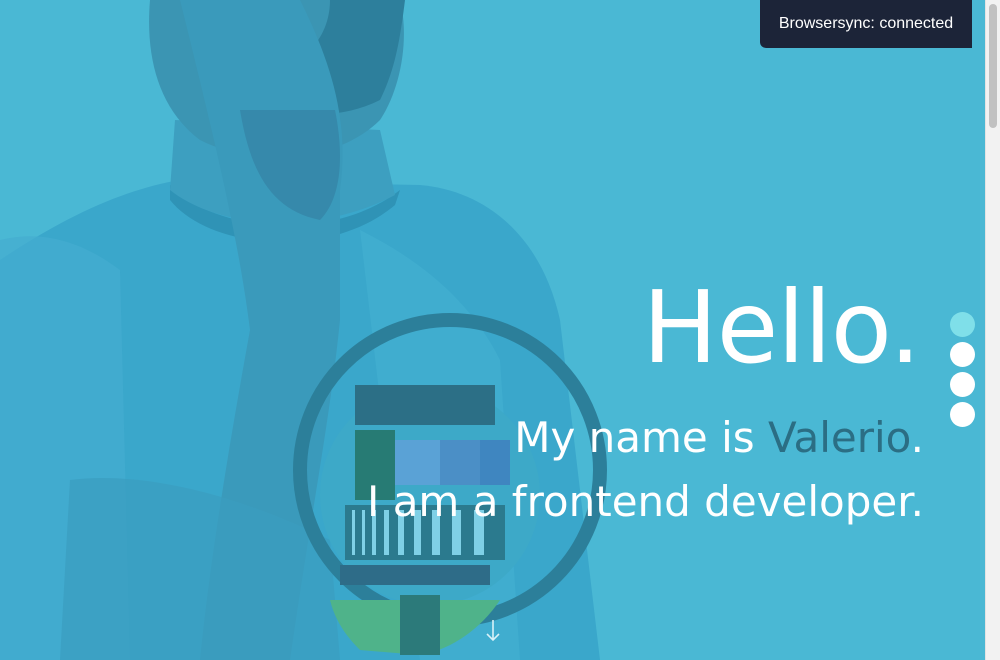 The width and height of the screenshot is (1000, 660). What do you see at coordinates (917, 437) in the screenshot?
I see `intro-suffix: .` at bounding box center [917, 437].